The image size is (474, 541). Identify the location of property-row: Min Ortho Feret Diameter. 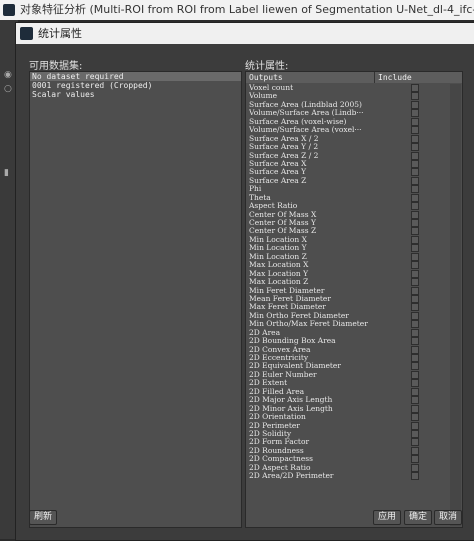
(354, 315).